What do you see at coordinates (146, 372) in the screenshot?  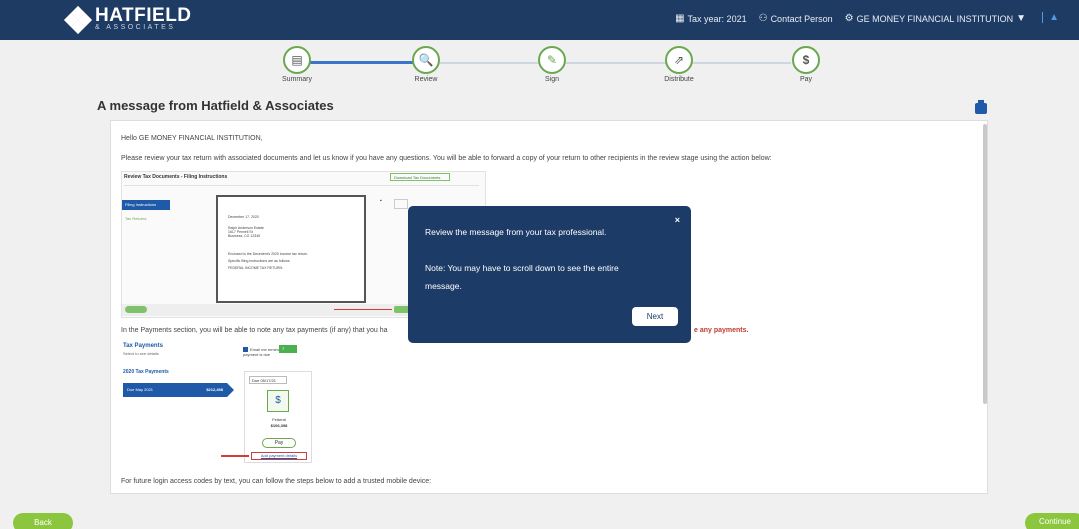 I see `payments-year: 2020 Tax Payments` at bounding box center [146, 372].